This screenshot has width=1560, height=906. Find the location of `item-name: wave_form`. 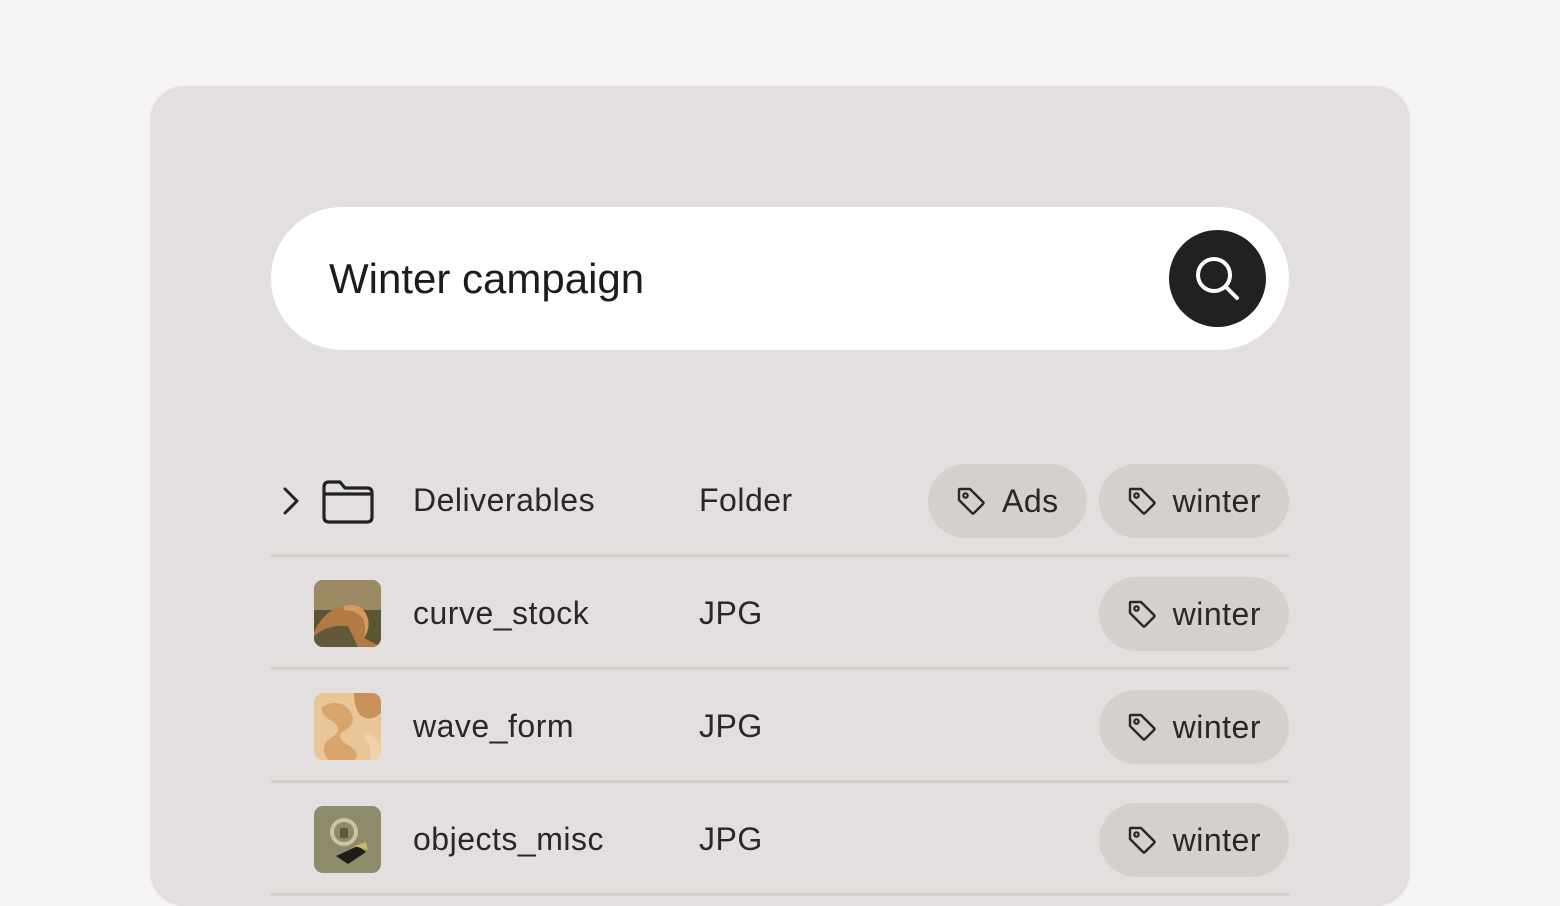

item-name: wave_form is located at coordinates (493, 726).